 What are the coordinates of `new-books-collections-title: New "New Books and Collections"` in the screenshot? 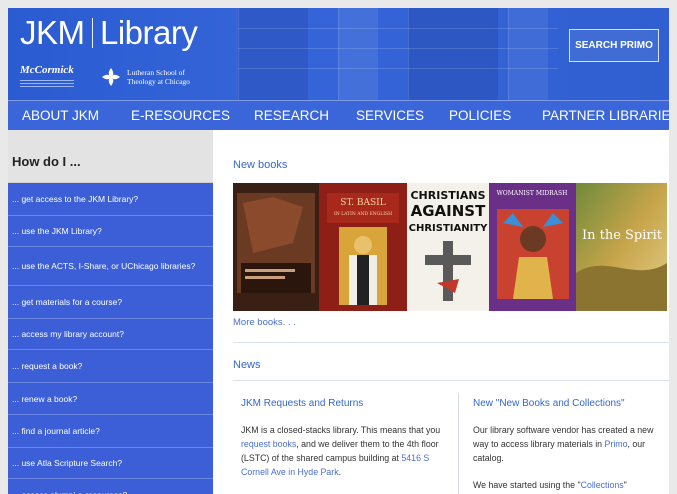 It's located at (549, 403).